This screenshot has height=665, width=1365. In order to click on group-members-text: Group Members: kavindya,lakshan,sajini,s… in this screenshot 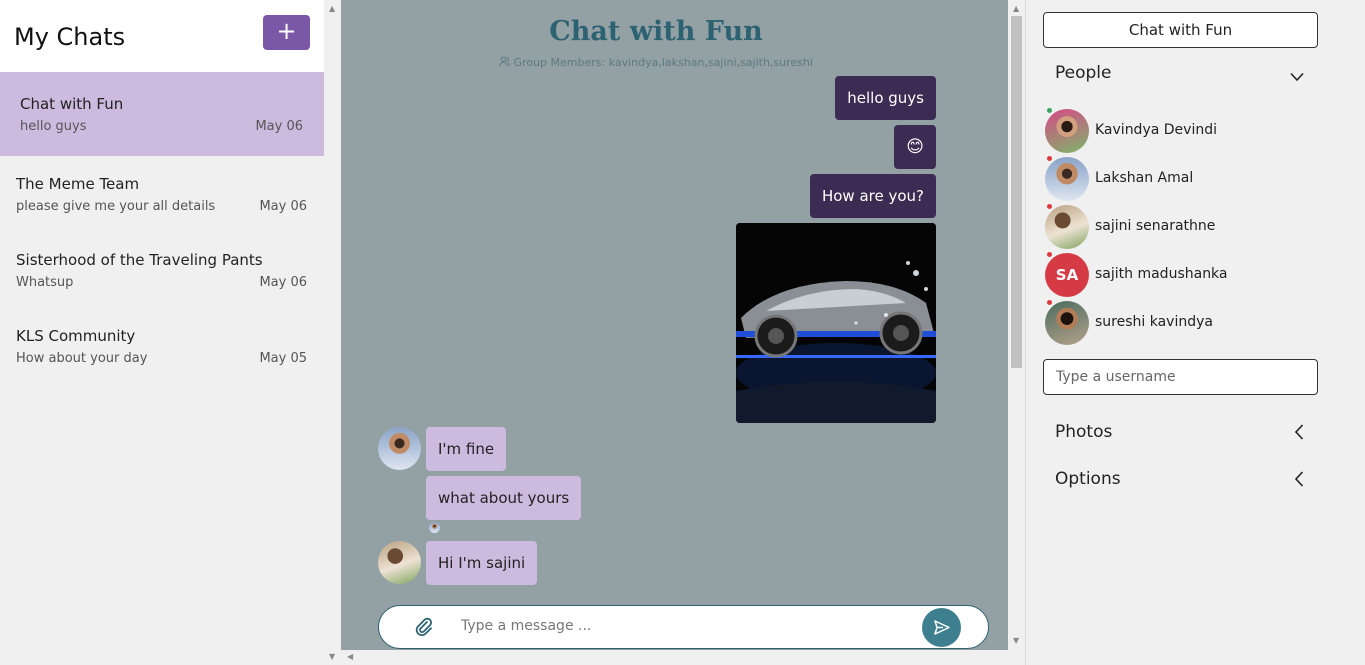, I will do `click(663, 62)`.